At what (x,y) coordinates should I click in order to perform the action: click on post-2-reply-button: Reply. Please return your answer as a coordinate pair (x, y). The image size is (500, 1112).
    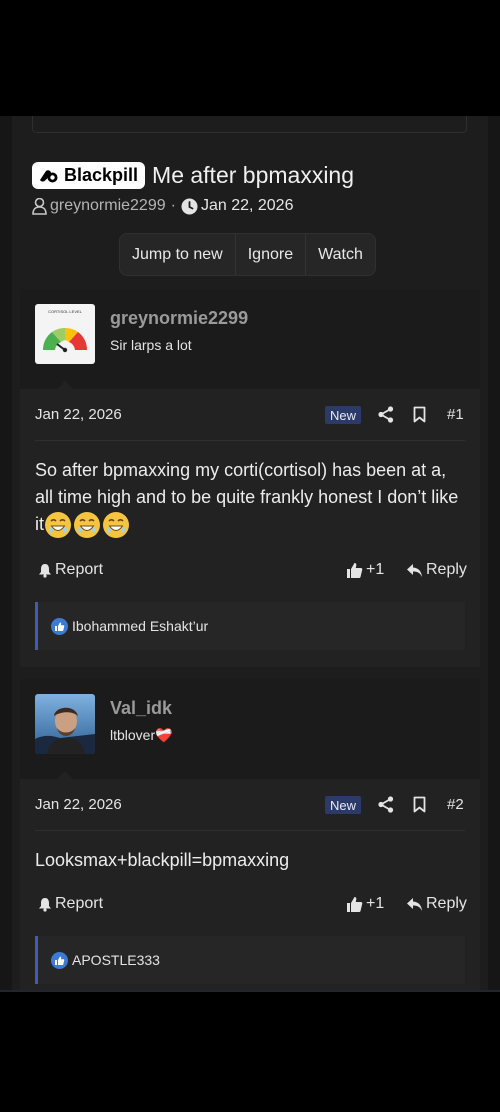
    Looking at the image, I should click on (436, 904).